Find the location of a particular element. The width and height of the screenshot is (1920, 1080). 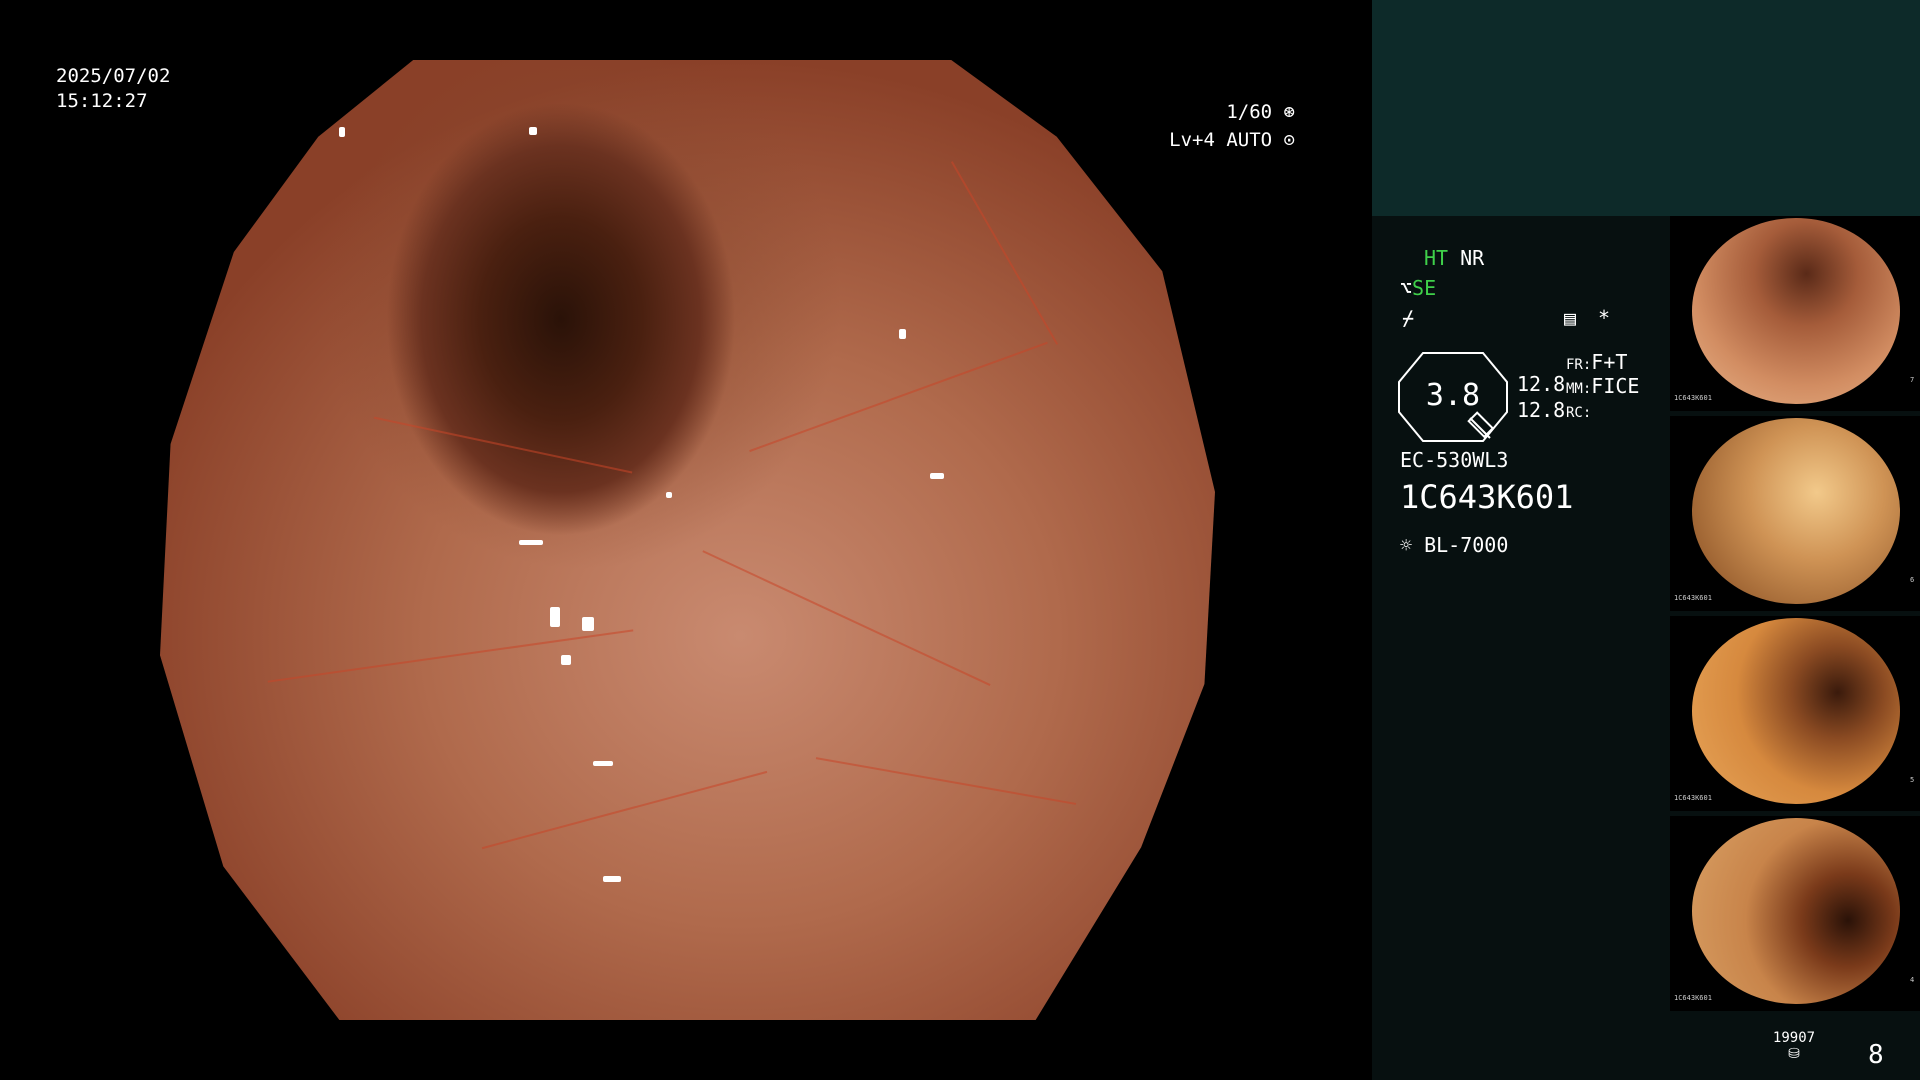

time-label: 15:12:27 is located at coordinates (102, 101).